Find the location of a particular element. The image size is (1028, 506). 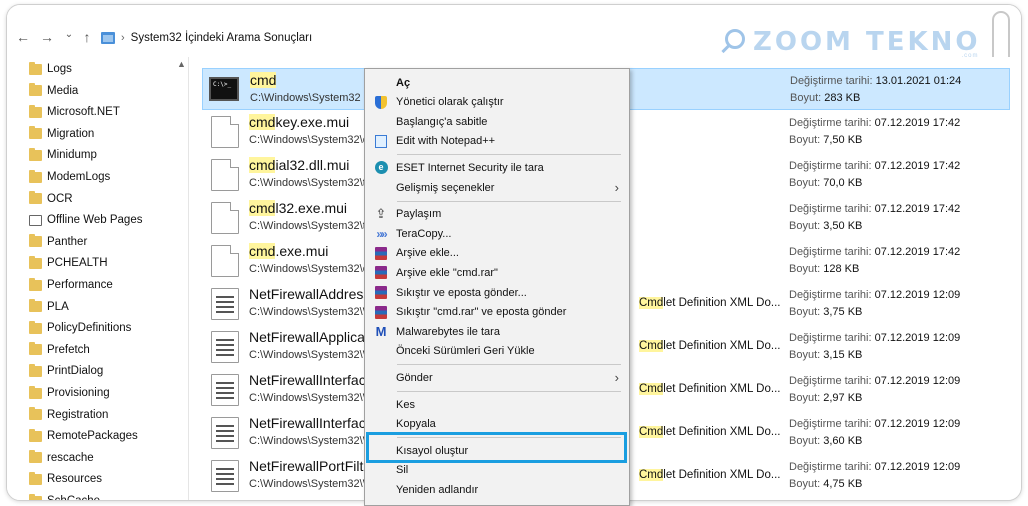

sidebar-item-label: rescache is located at coordinates (70, 457).